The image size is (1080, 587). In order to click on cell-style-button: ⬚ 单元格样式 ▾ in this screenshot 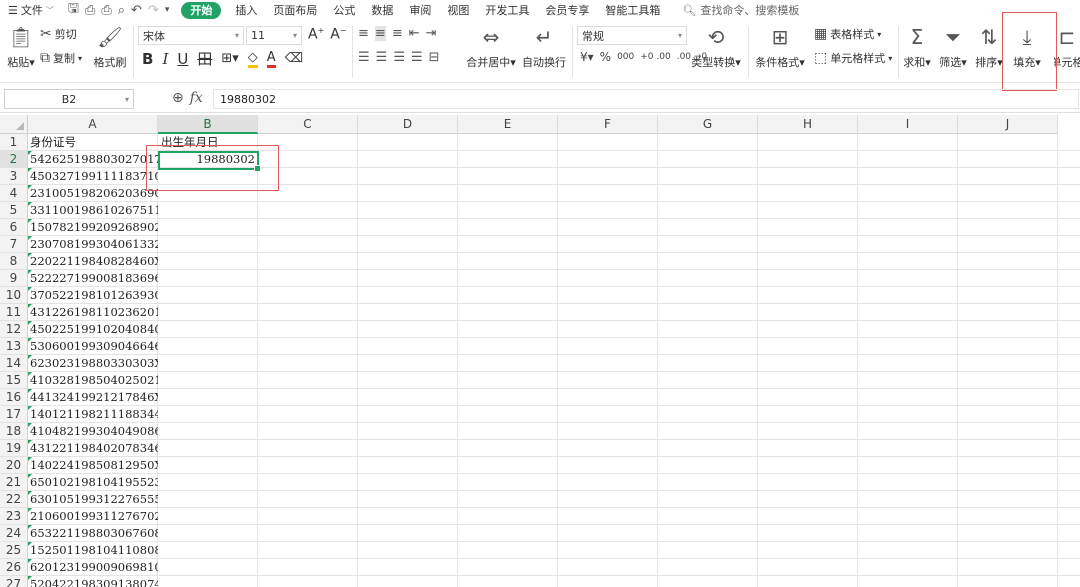, I will do `click(853, 58)`.